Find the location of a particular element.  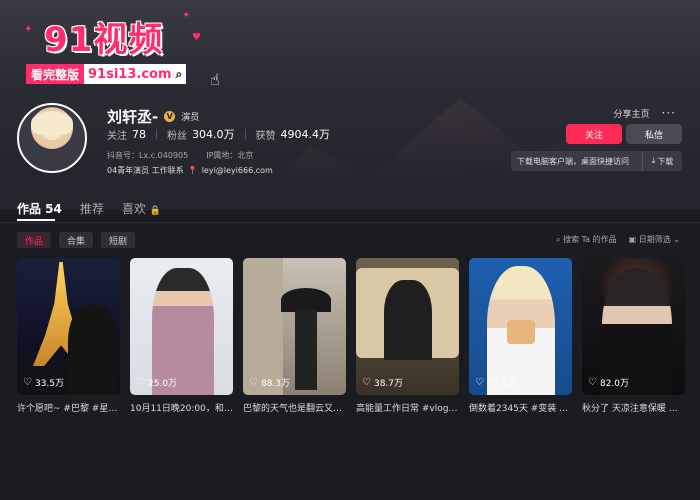

umbrella-image is located at coordinates (306, 300).